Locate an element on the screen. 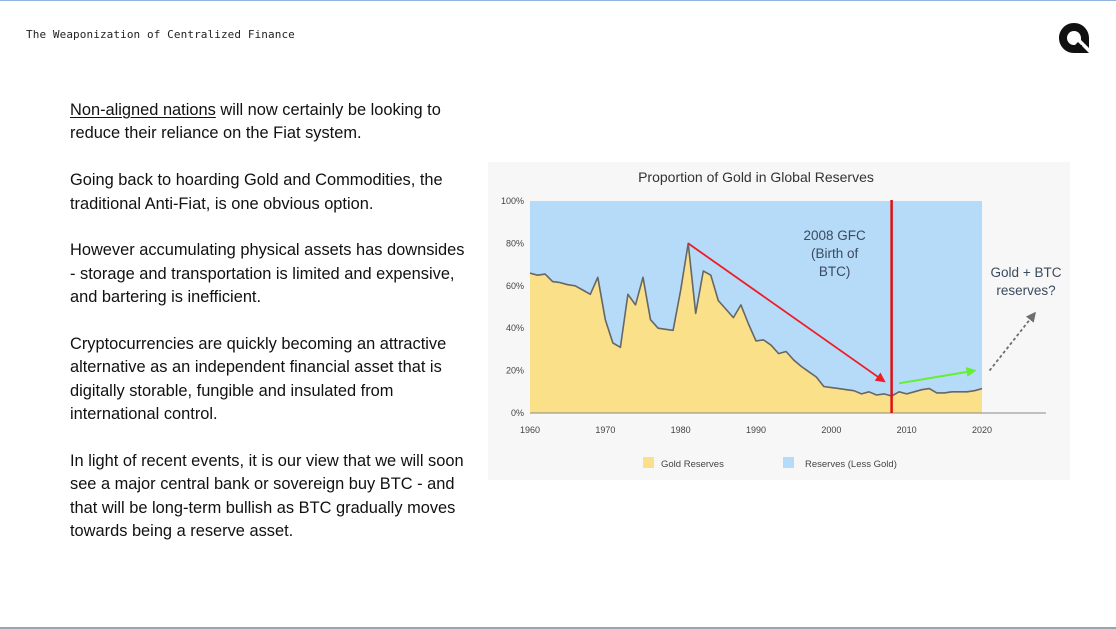 The image size is (1116, 629). x-tick-label: 2010 is located at coordinates (907, 430).